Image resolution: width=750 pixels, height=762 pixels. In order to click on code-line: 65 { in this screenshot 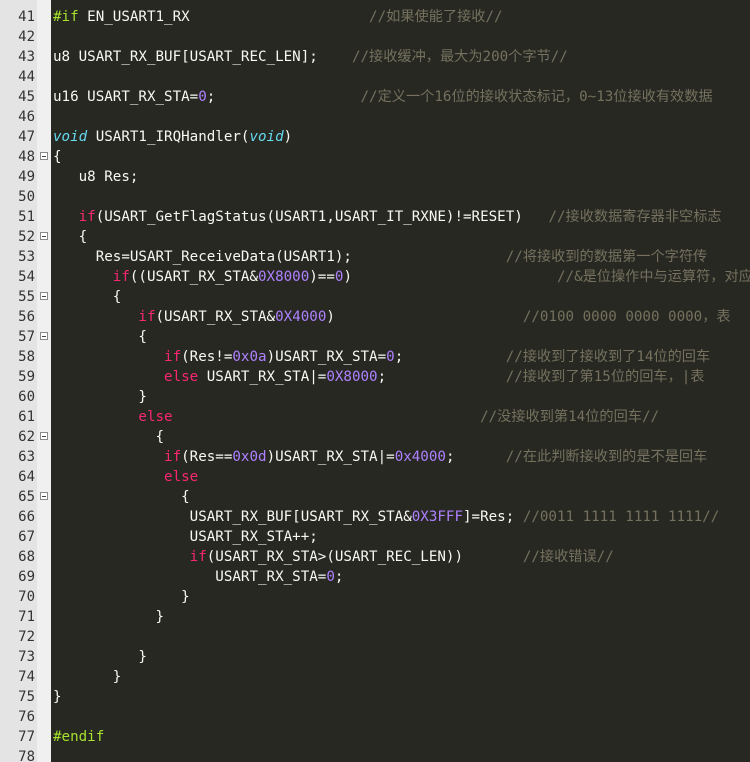, I will do `click(375, 497)`.